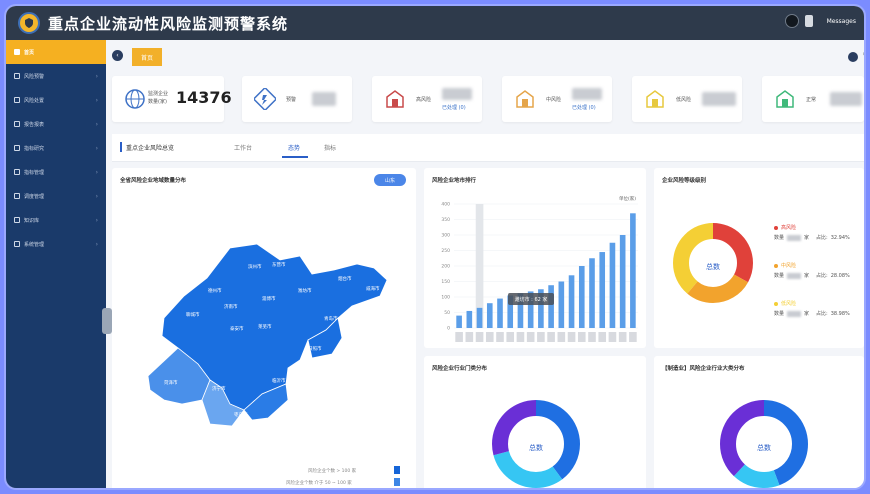 The height and width of the screenshot is (494, 870). I want to click on legend-ratio-label: 占比:, so click(822, 314).